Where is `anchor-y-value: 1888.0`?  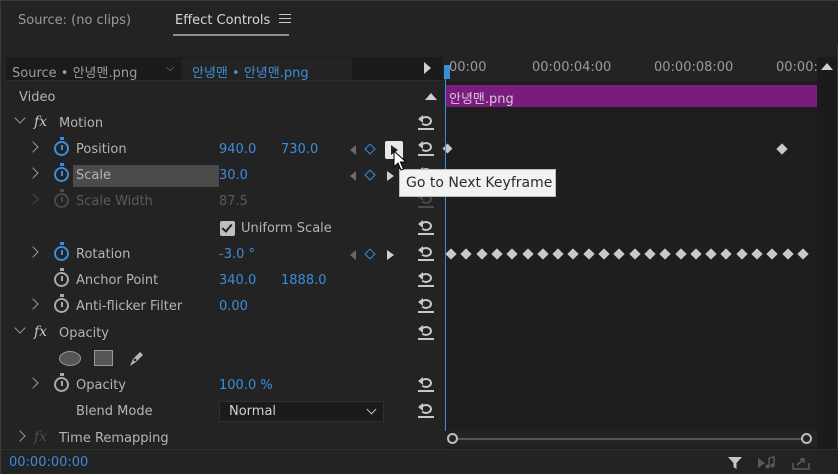
anchor-y-value: 1888.0 is located at coordinates (304, 280).